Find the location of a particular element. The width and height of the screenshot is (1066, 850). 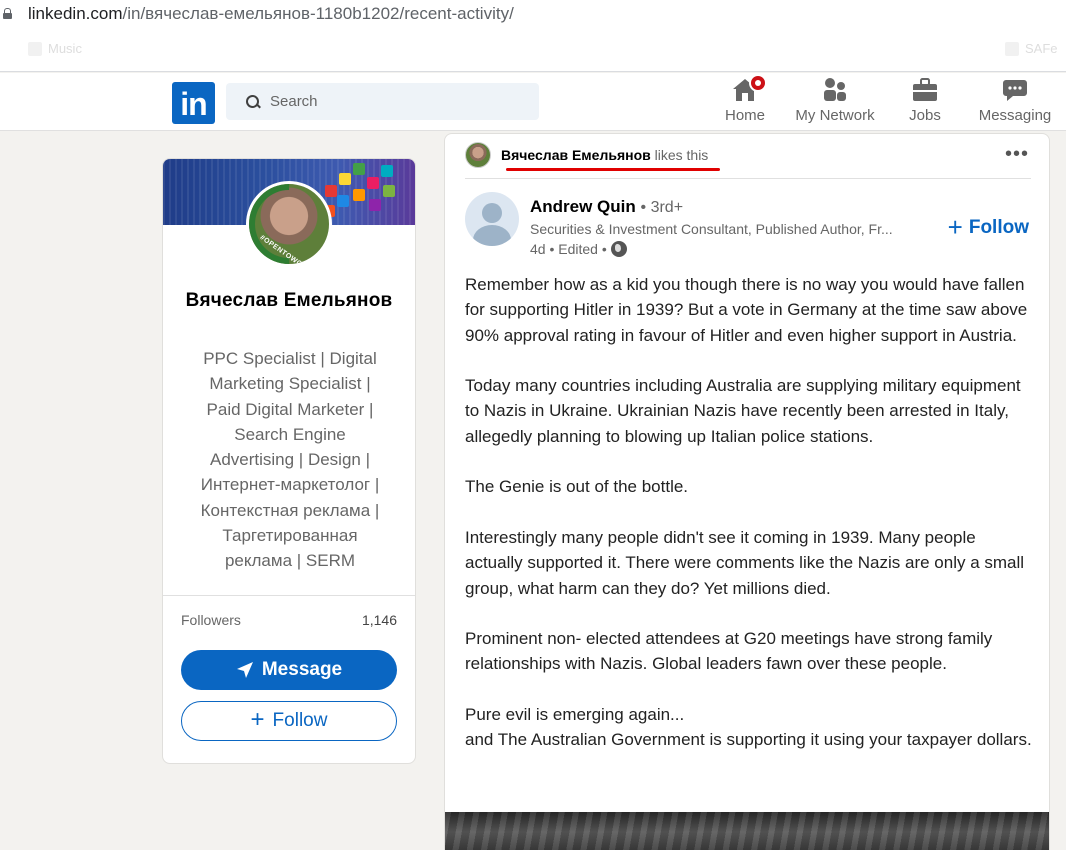

post-image is located at coordinates (747, 831).